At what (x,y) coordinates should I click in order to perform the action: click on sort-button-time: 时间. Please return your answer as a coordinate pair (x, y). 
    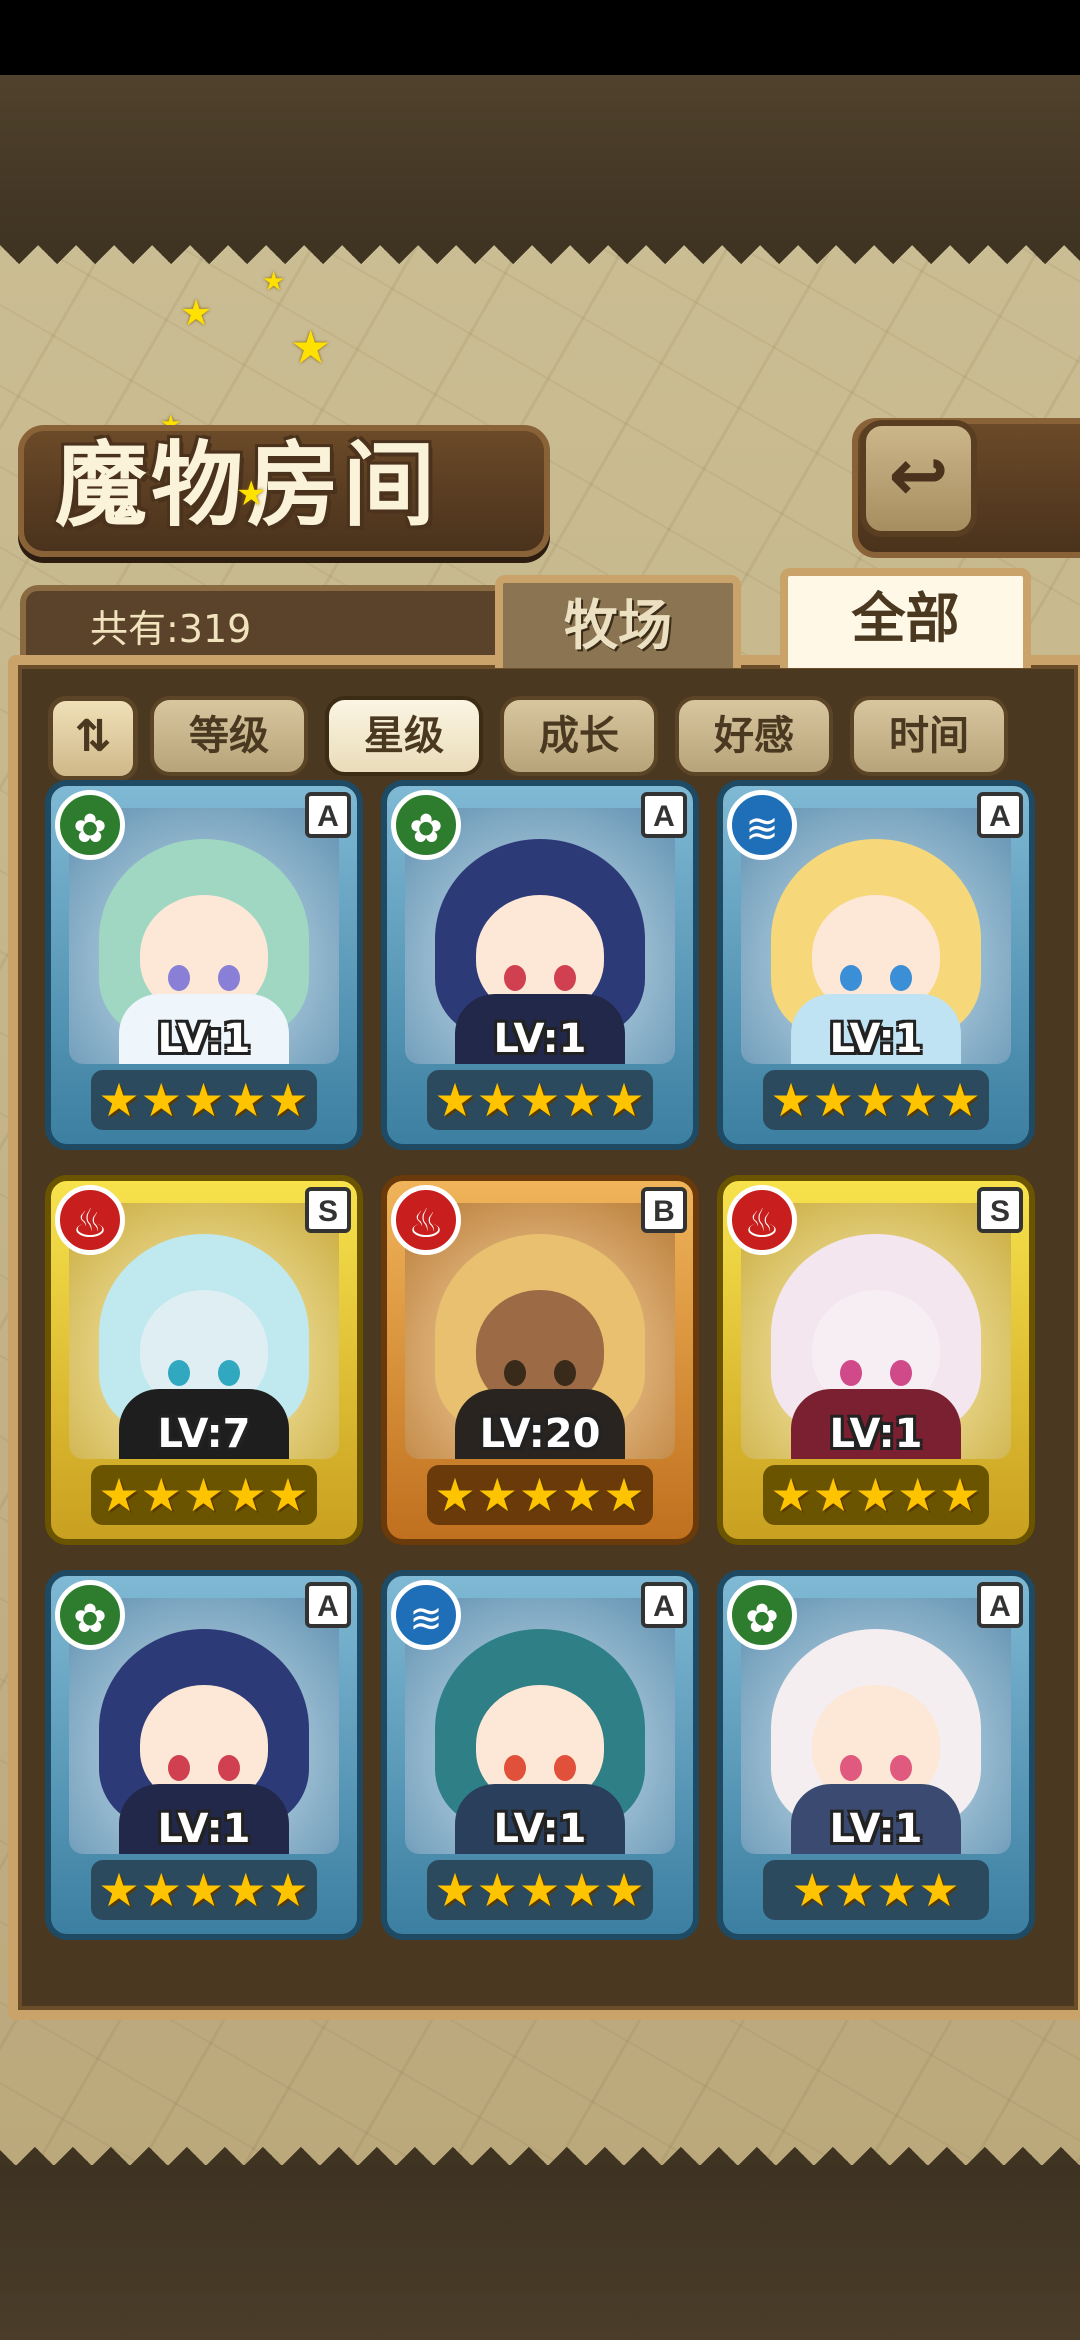
    Looking at the image, I should click on (929, 736).